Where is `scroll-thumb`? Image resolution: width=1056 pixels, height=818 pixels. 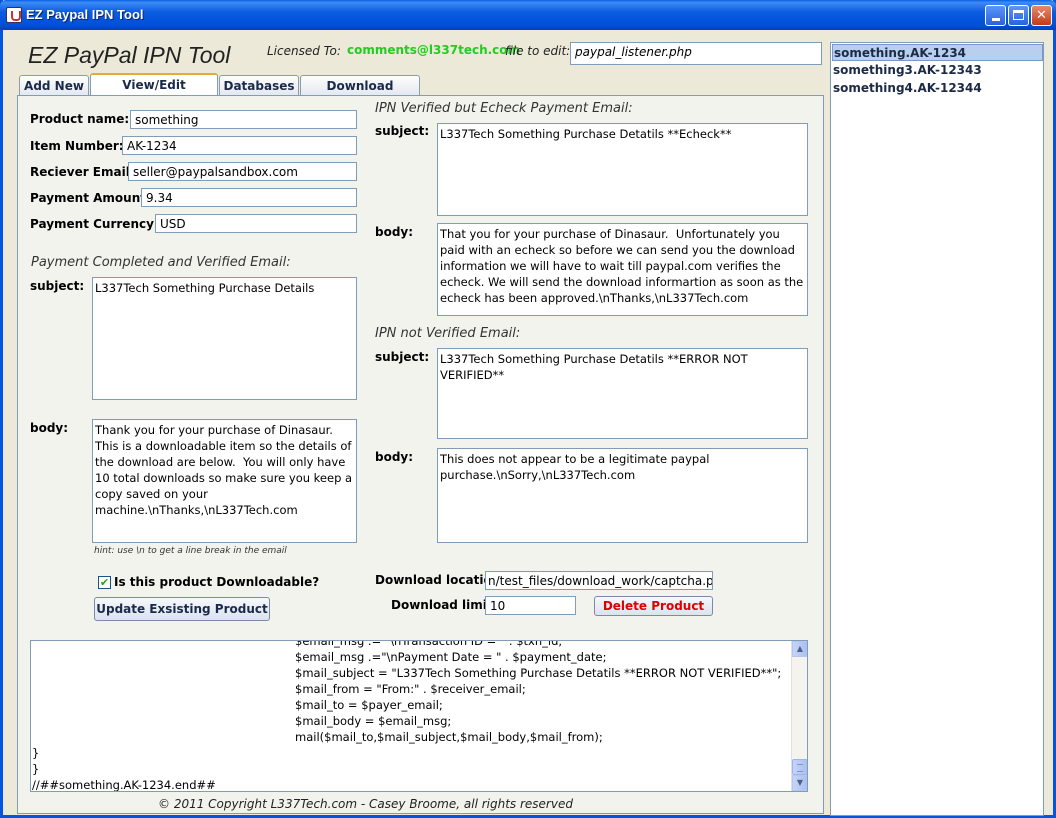 scroll-thumb is located at coordinates (799, 767).